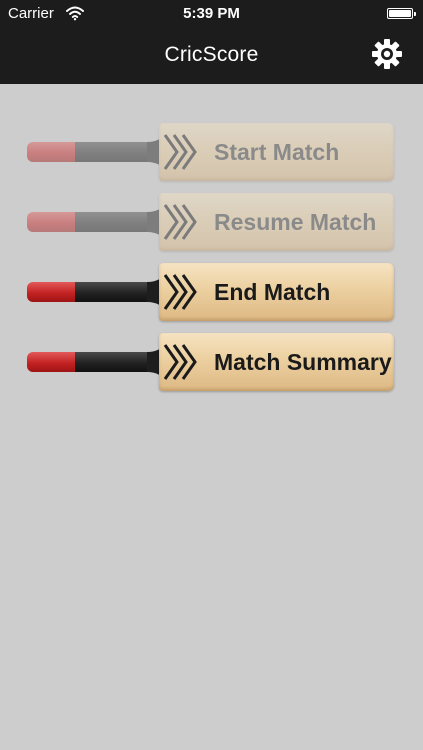 The width and height of the screenshot is (423, 750). I want to click on match-summary-button: Match Summary, so click(210, 362).